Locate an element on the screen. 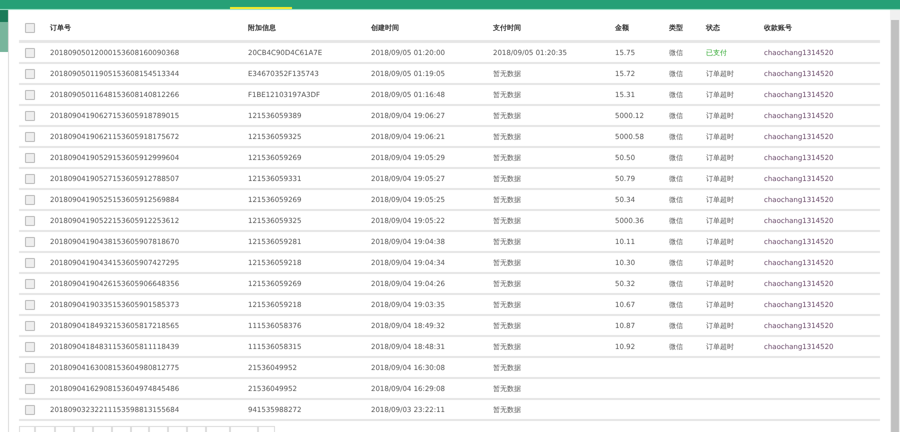 This screenshot has height=432, width=900. select-all-checkbox is located at coordinates (30, 28).